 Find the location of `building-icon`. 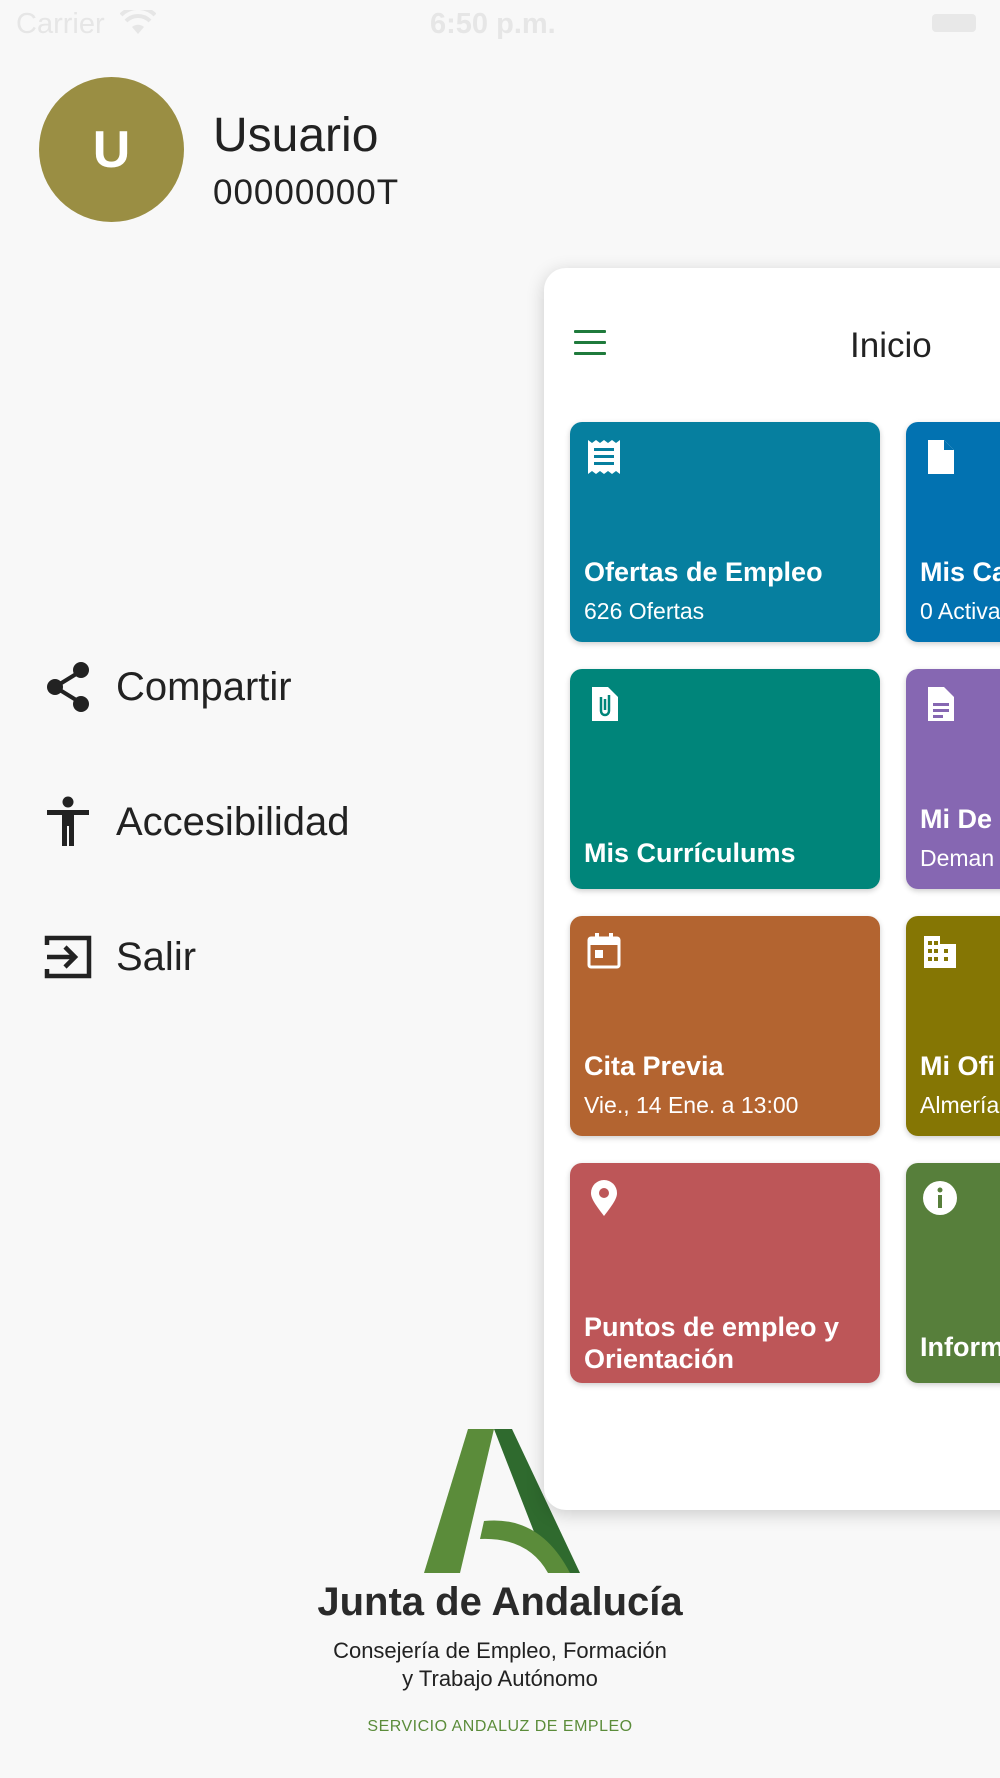

building-icon is located at coordinates (940, 952).